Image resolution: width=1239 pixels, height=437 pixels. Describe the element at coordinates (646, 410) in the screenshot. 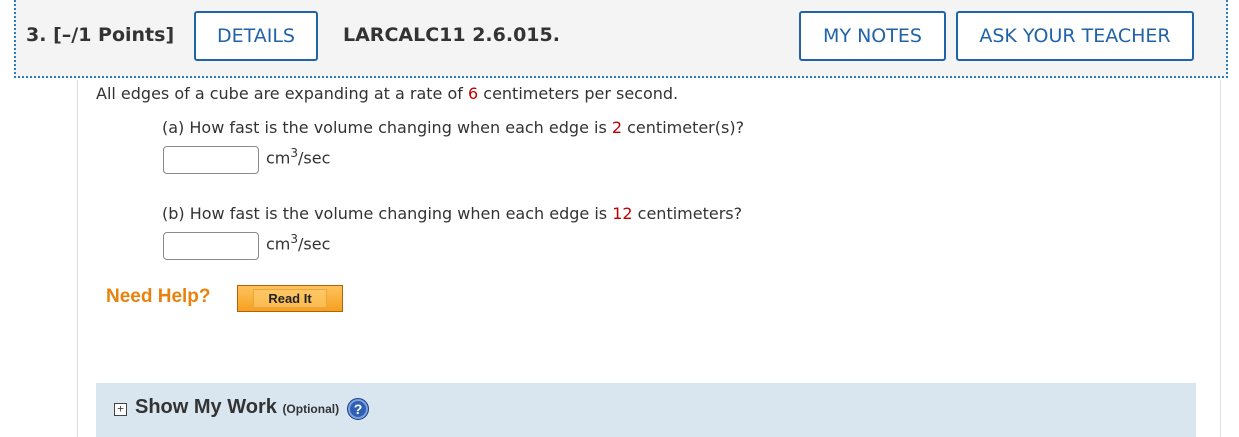

I see `show-my-work-panel: + Show My Work (Optional) ?` at that location.